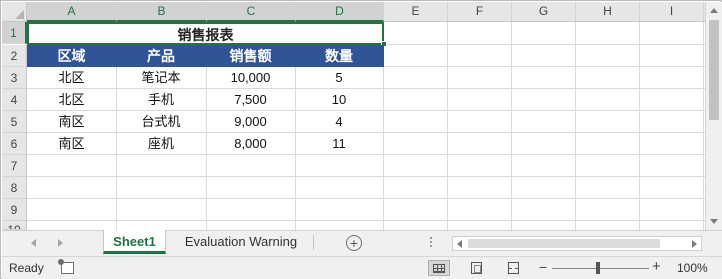  I want to click on status-bar: Ready − + 100%, so click(362, 267).